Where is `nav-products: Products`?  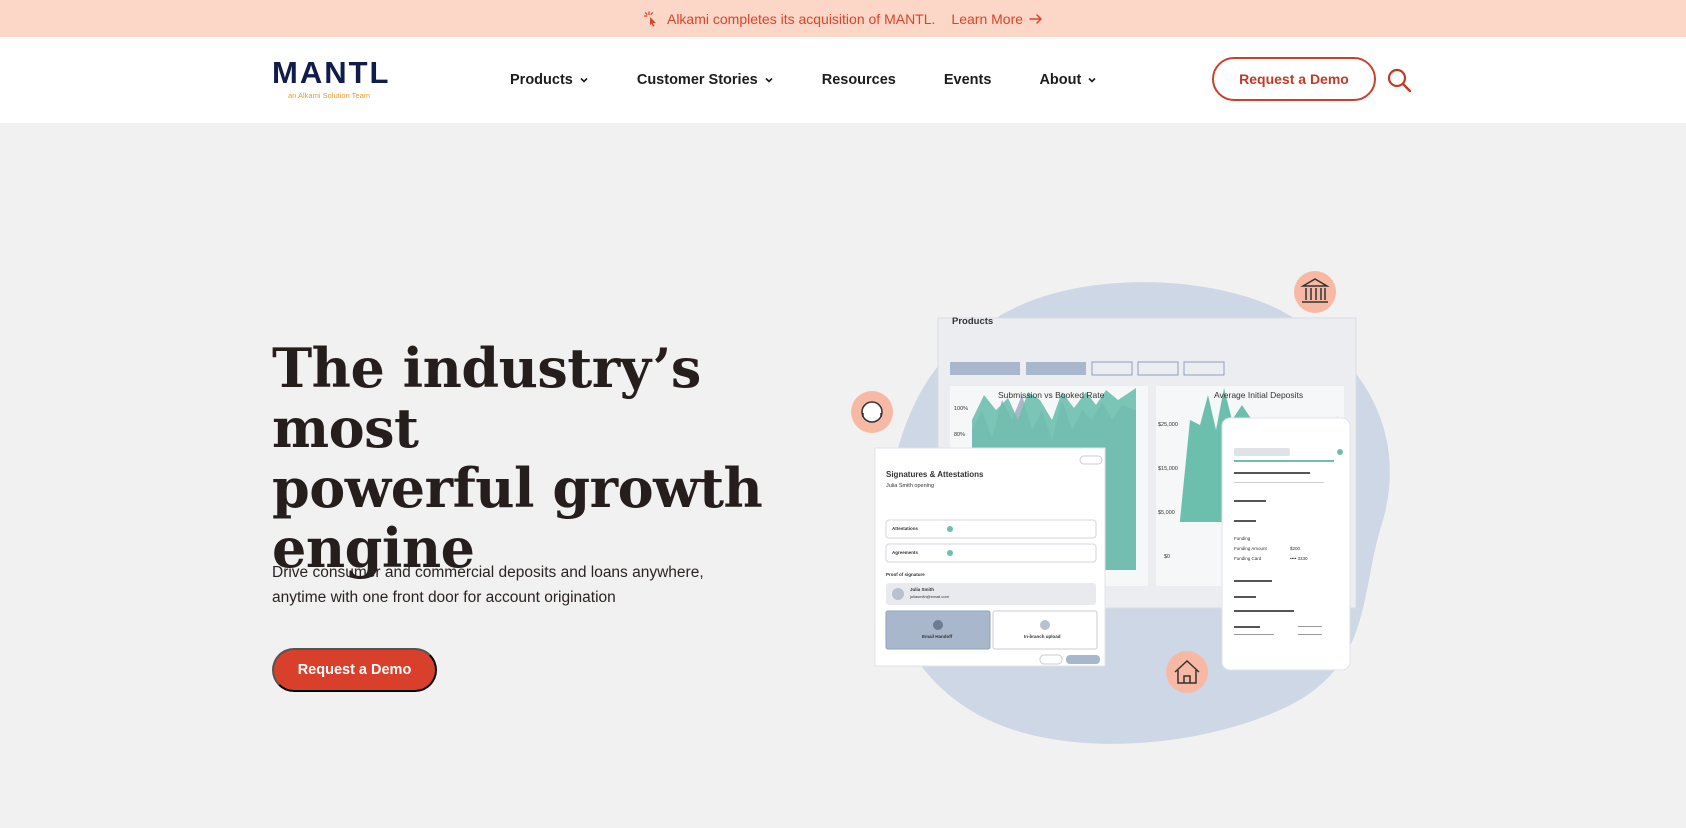 nav-products: Products is located at coordinates (549, 80).